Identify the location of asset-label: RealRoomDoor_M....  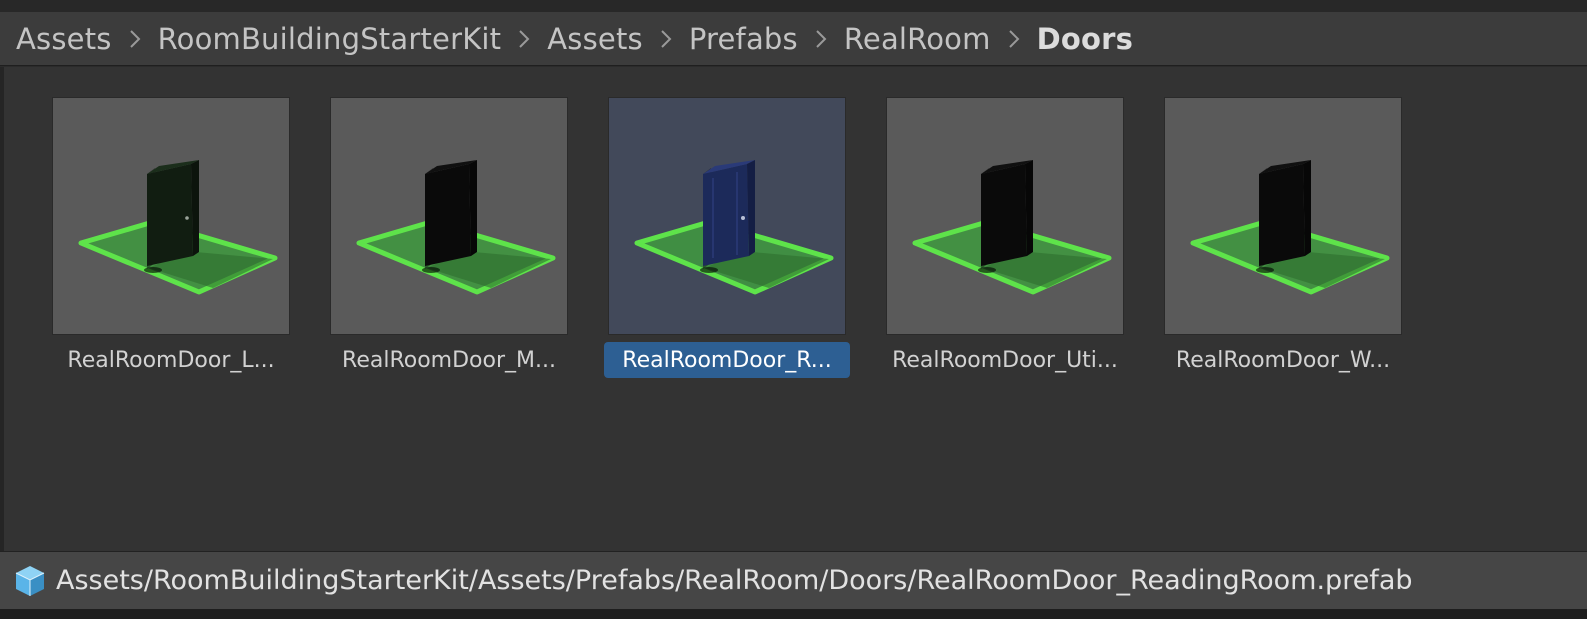
(449, 360).